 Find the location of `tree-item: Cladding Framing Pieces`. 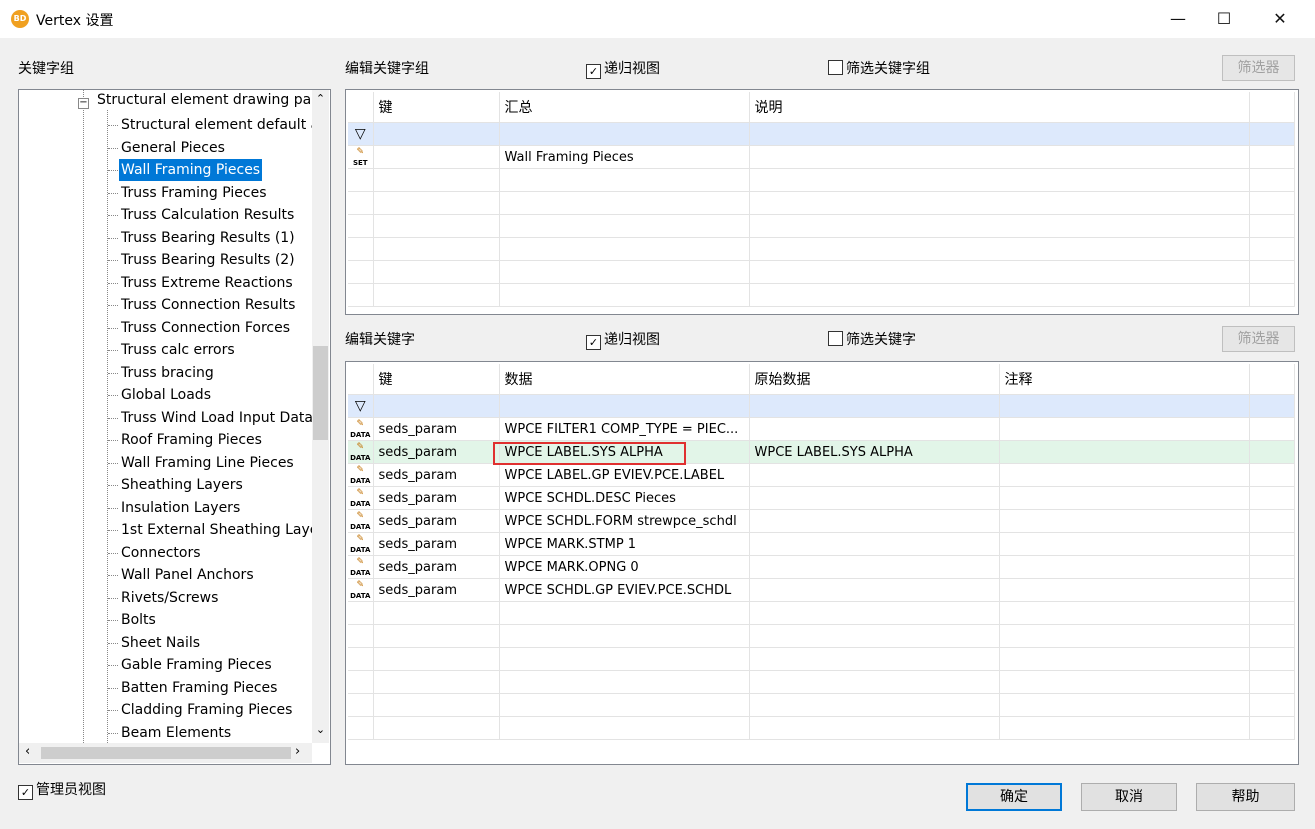

tree-item: Cladding Framing Pieces is located at coordinates (206, 710).